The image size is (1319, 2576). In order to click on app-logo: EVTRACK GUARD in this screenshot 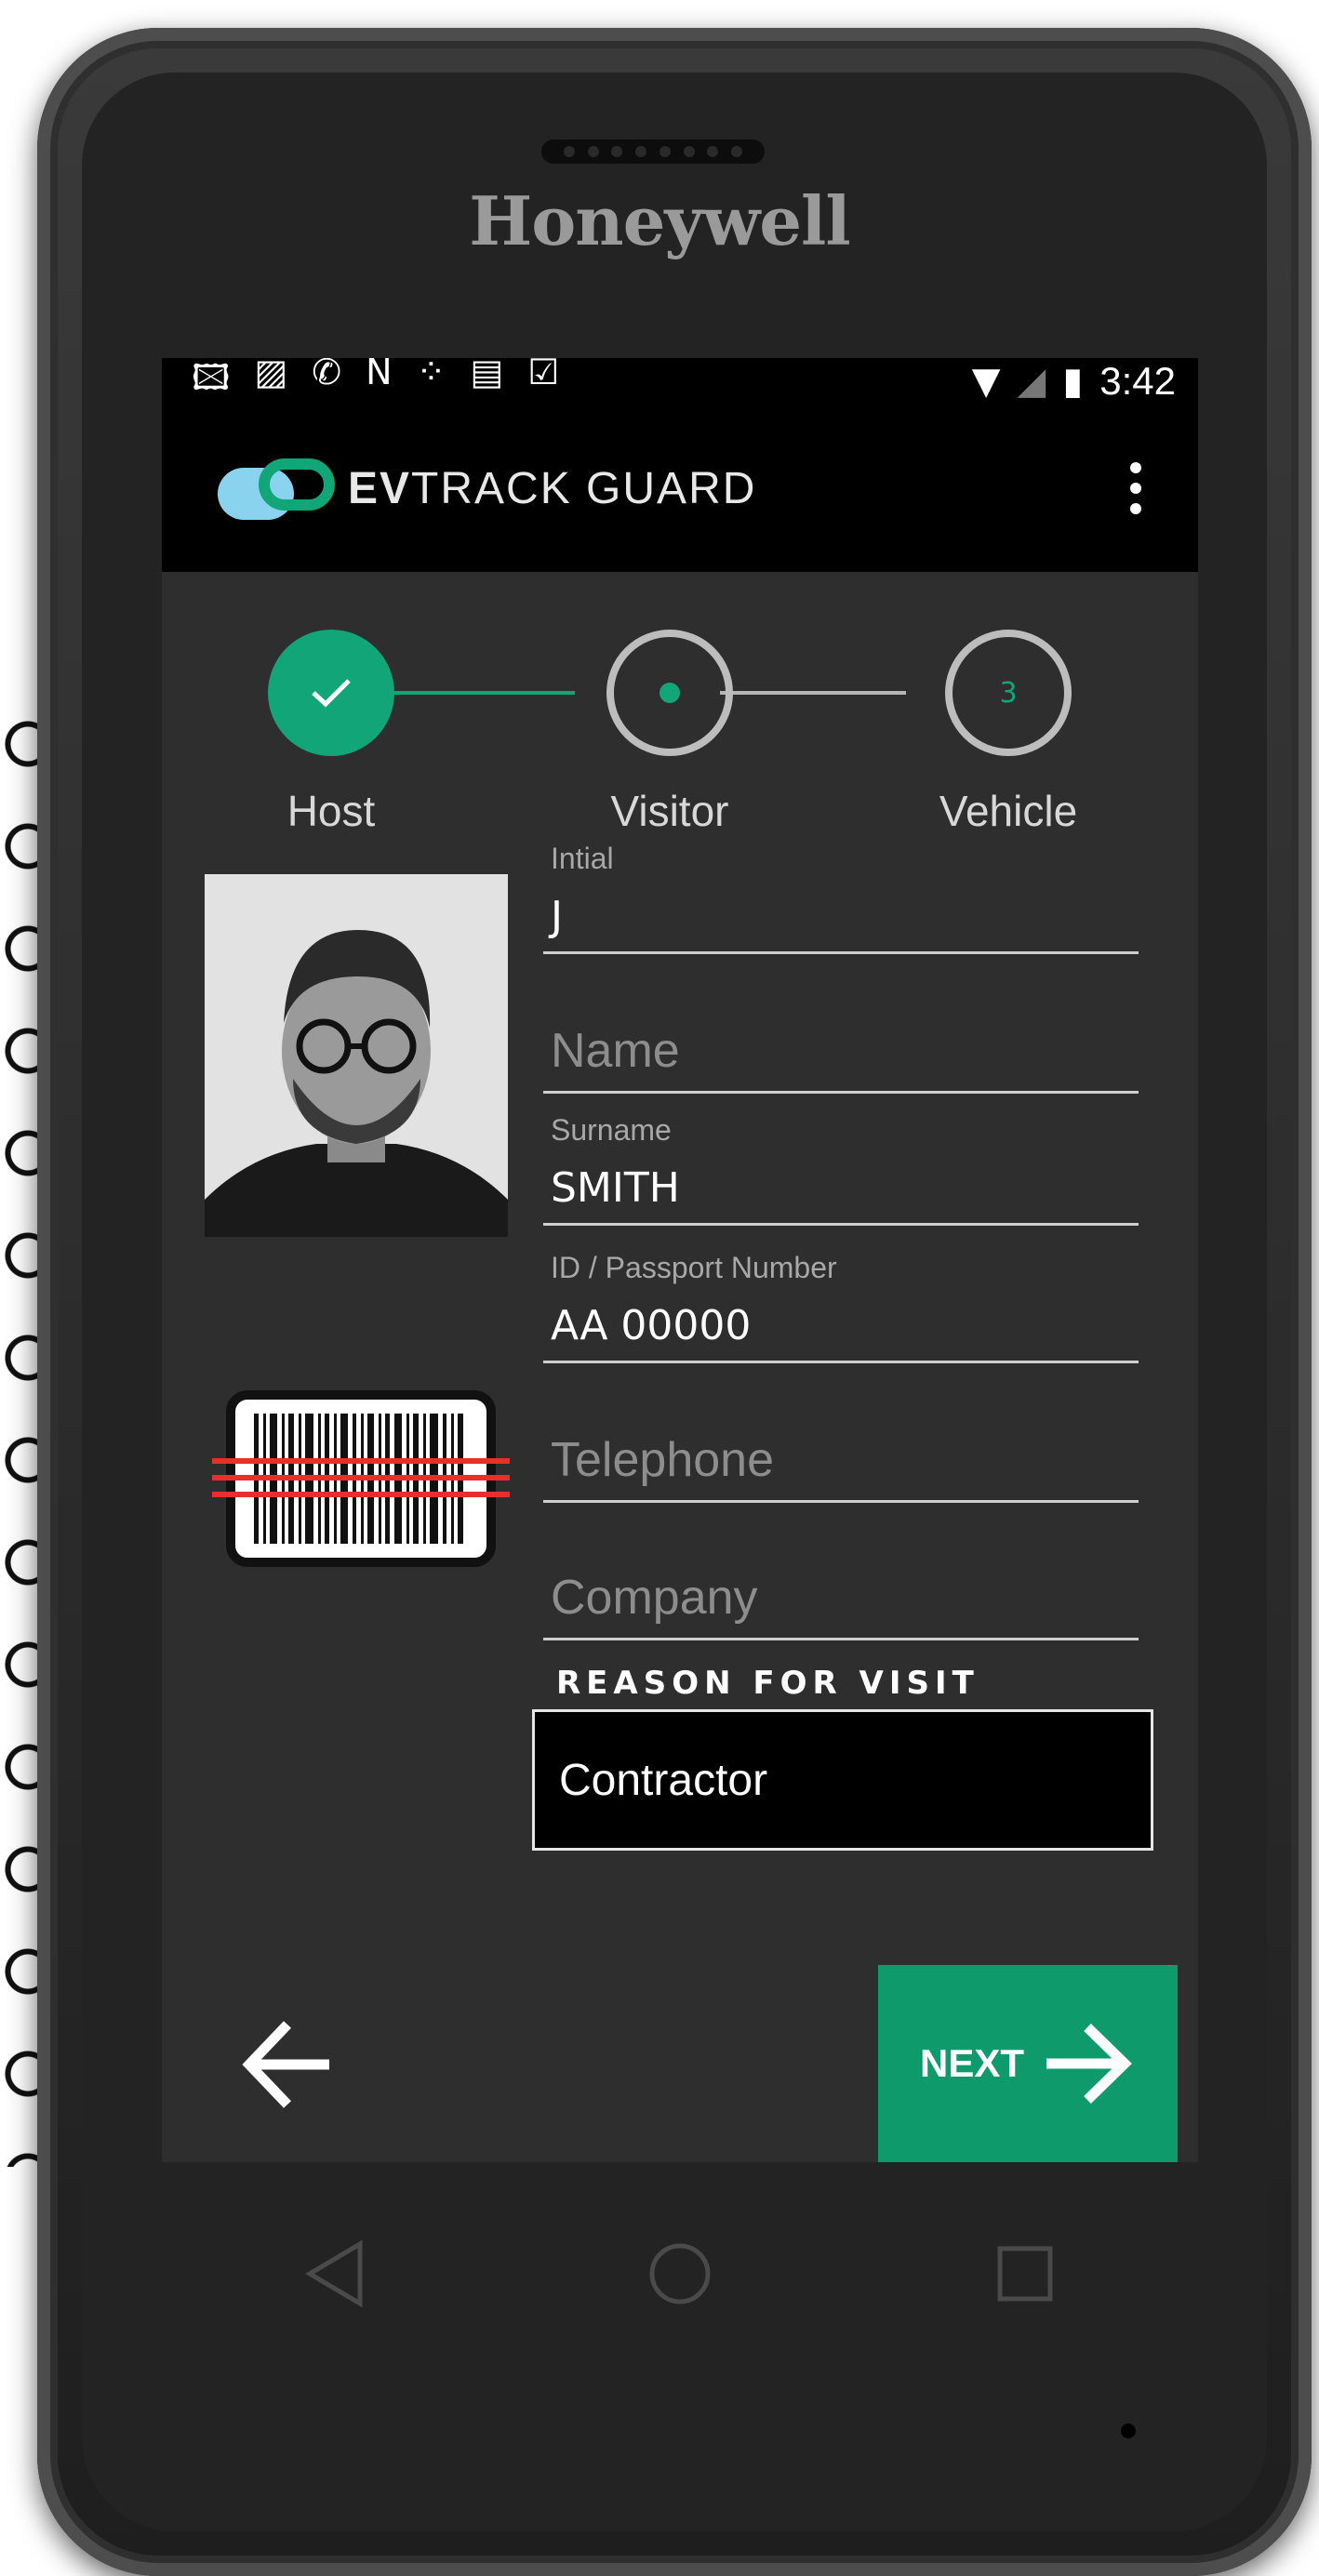, I will do `click(487, 488)`.